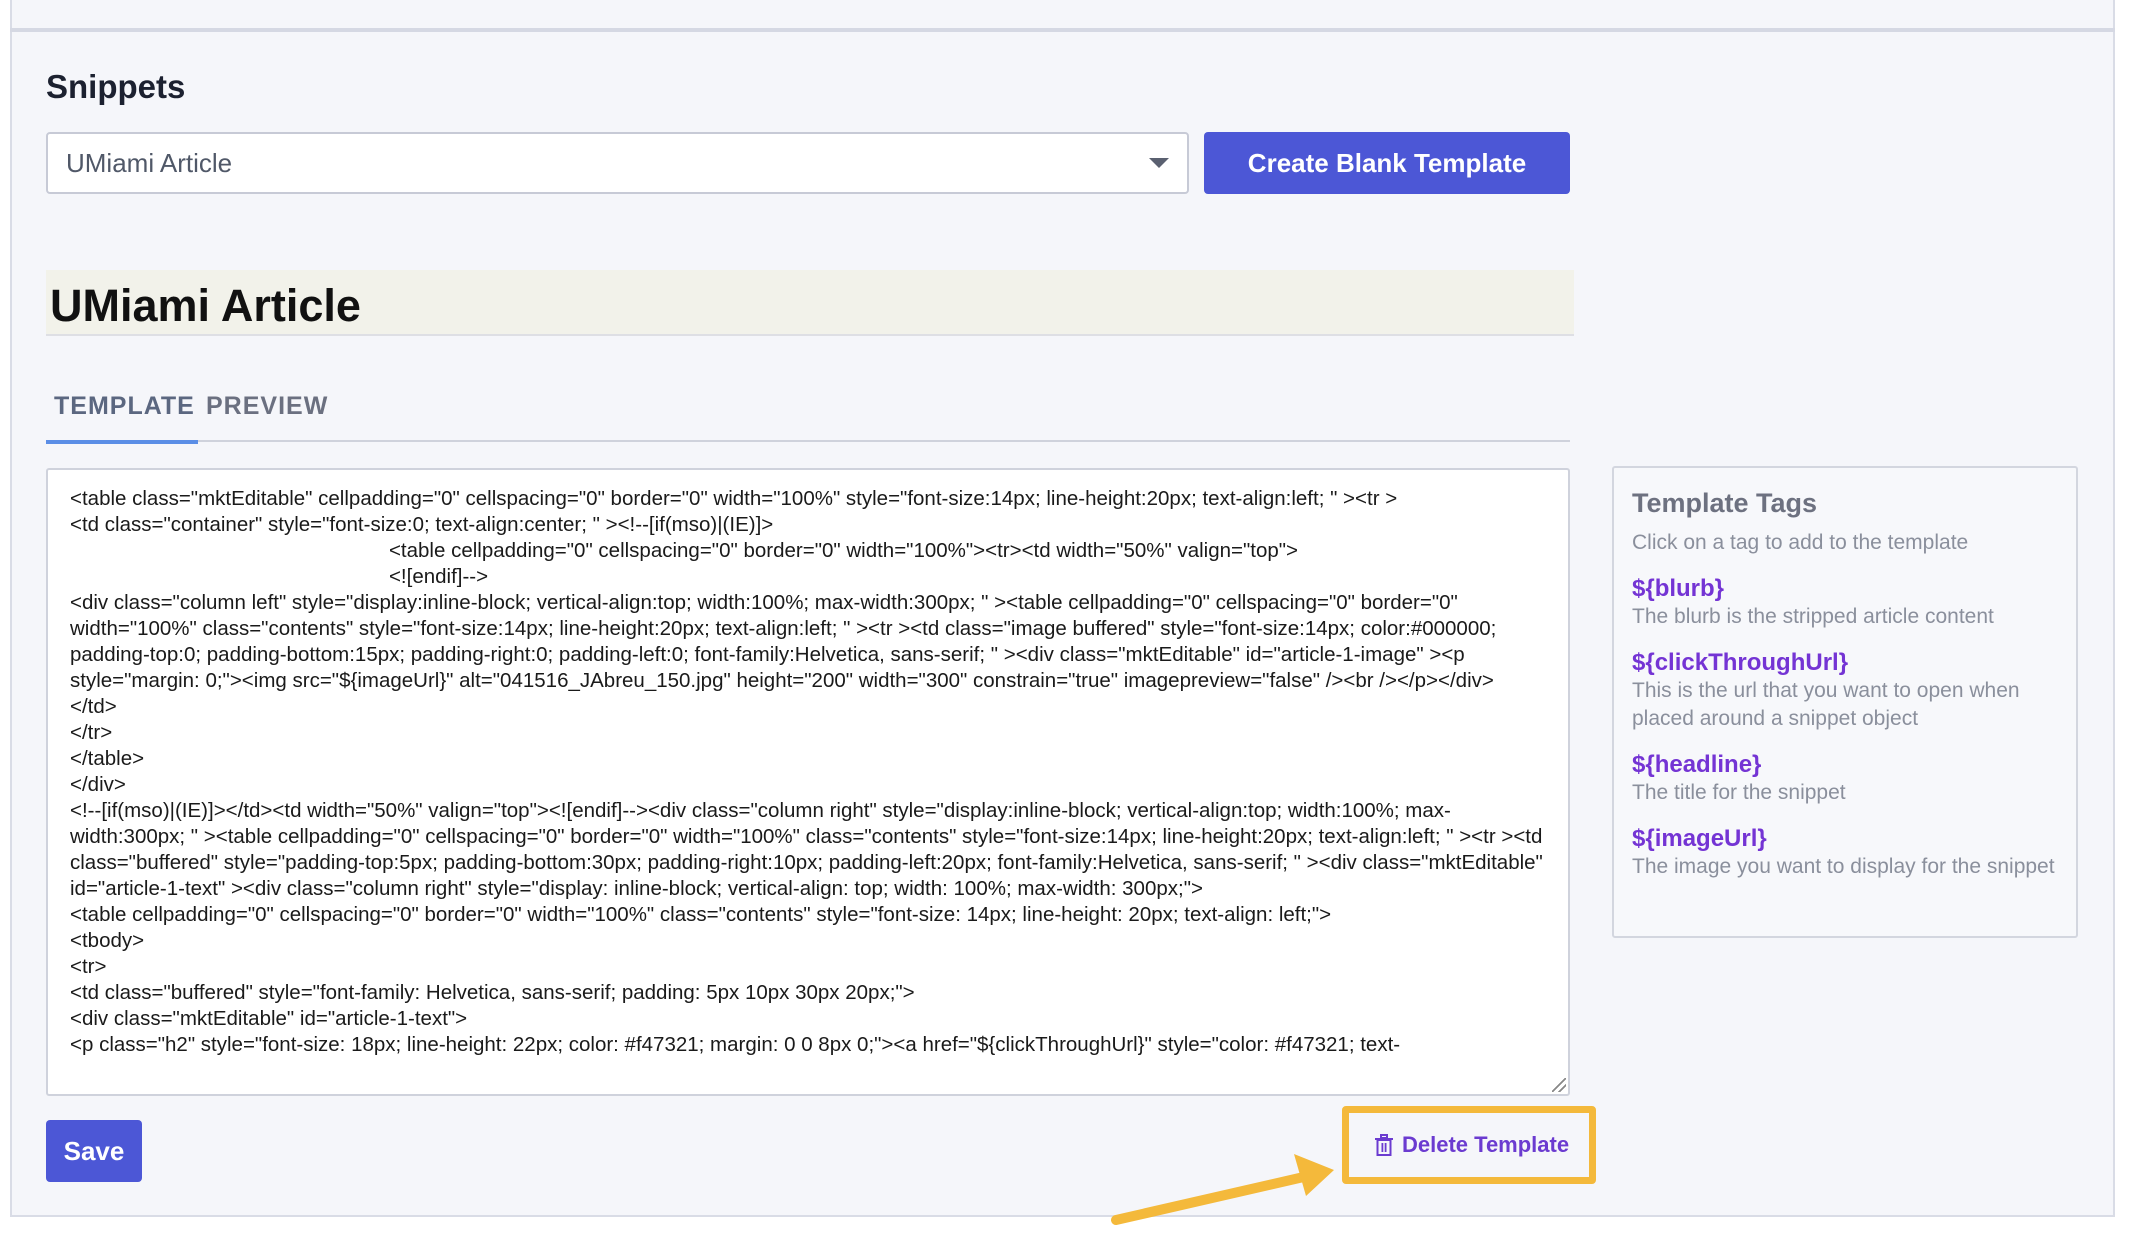  I want to click on snippet-select-value: UMiami Article, so click(149, 162).